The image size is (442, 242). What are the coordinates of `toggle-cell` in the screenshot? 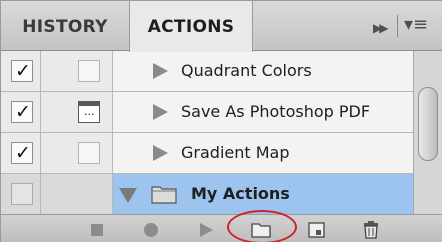 It's located at (21, 194).